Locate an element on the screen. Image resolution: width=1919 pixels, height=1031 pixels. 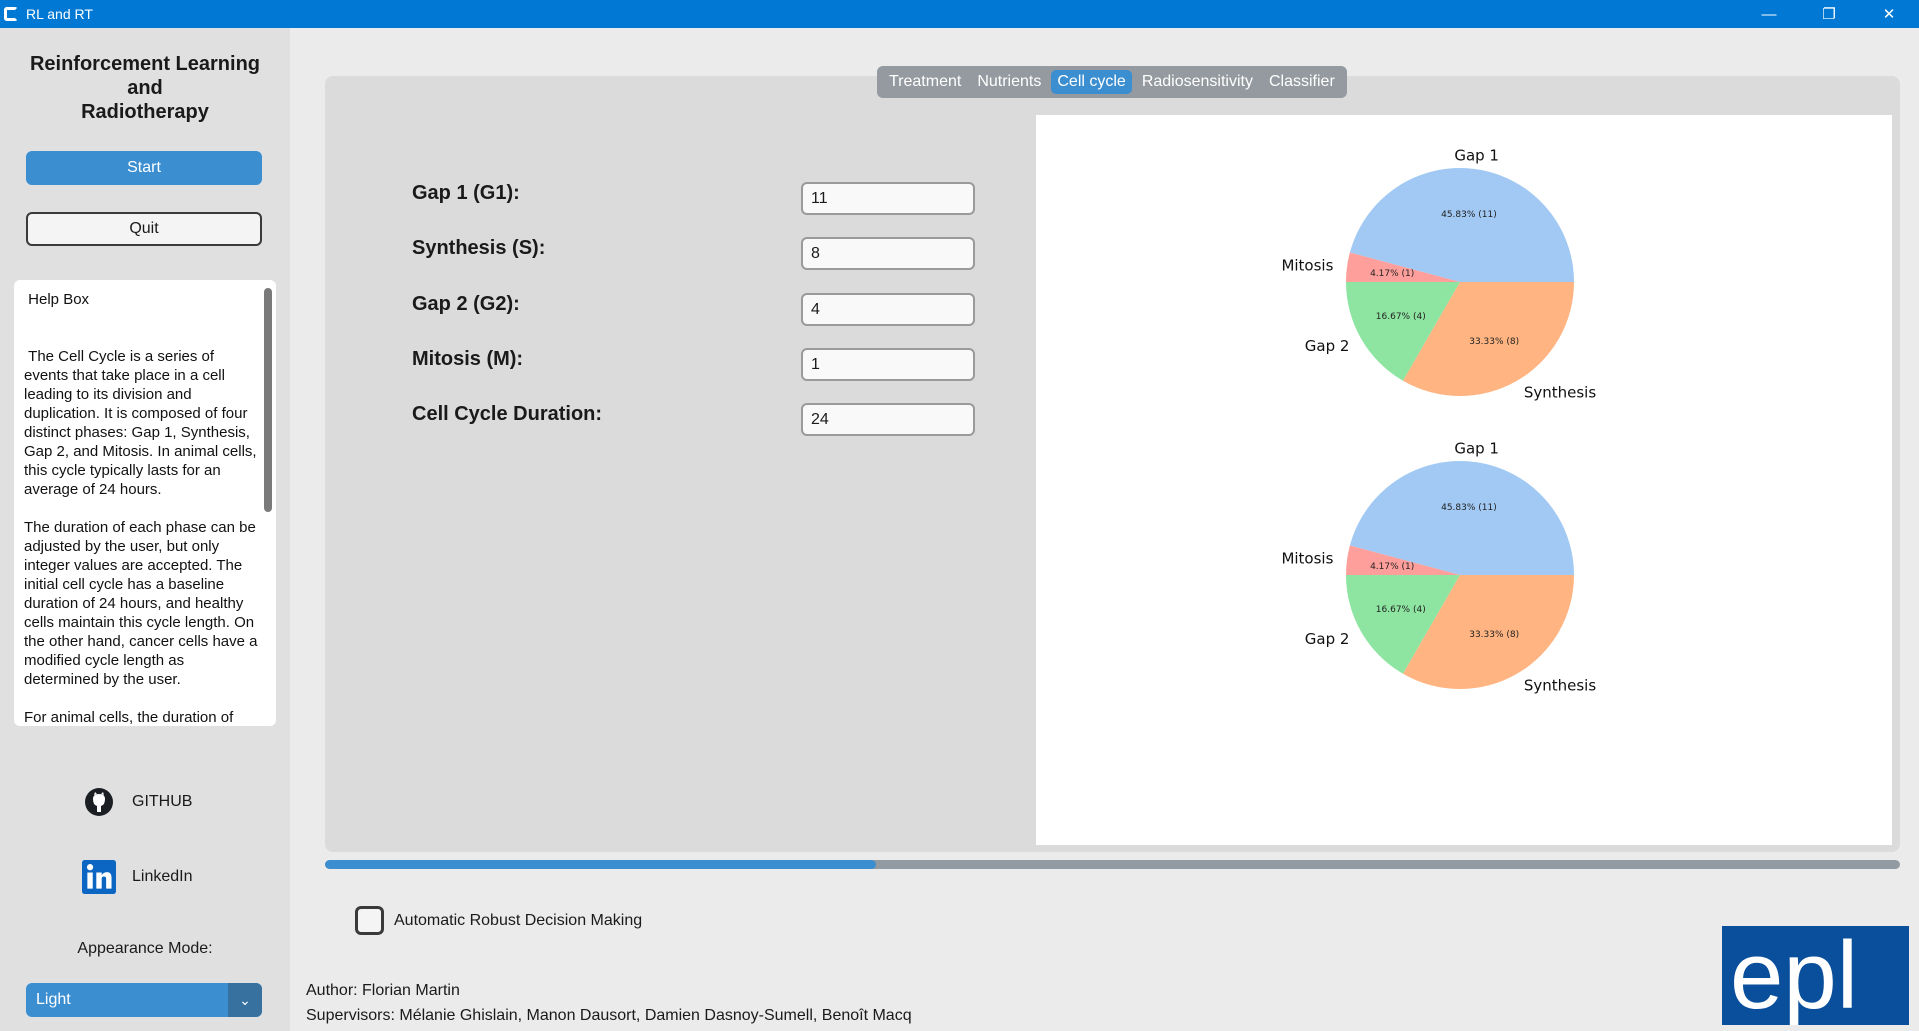
s-input: 8 is located at coordinates (888, 253).